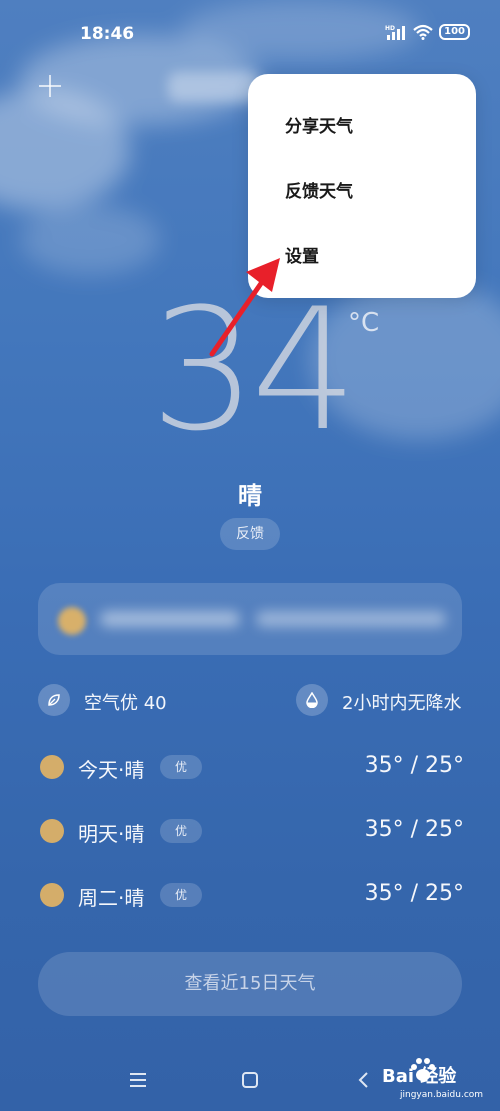 The height and width of the screenshot is (1111, 500). What do you see at coordinates (111, 834) in the screenshot?
I see `forecast-day-label: 明天·晴` at bounding box center [111, 834].